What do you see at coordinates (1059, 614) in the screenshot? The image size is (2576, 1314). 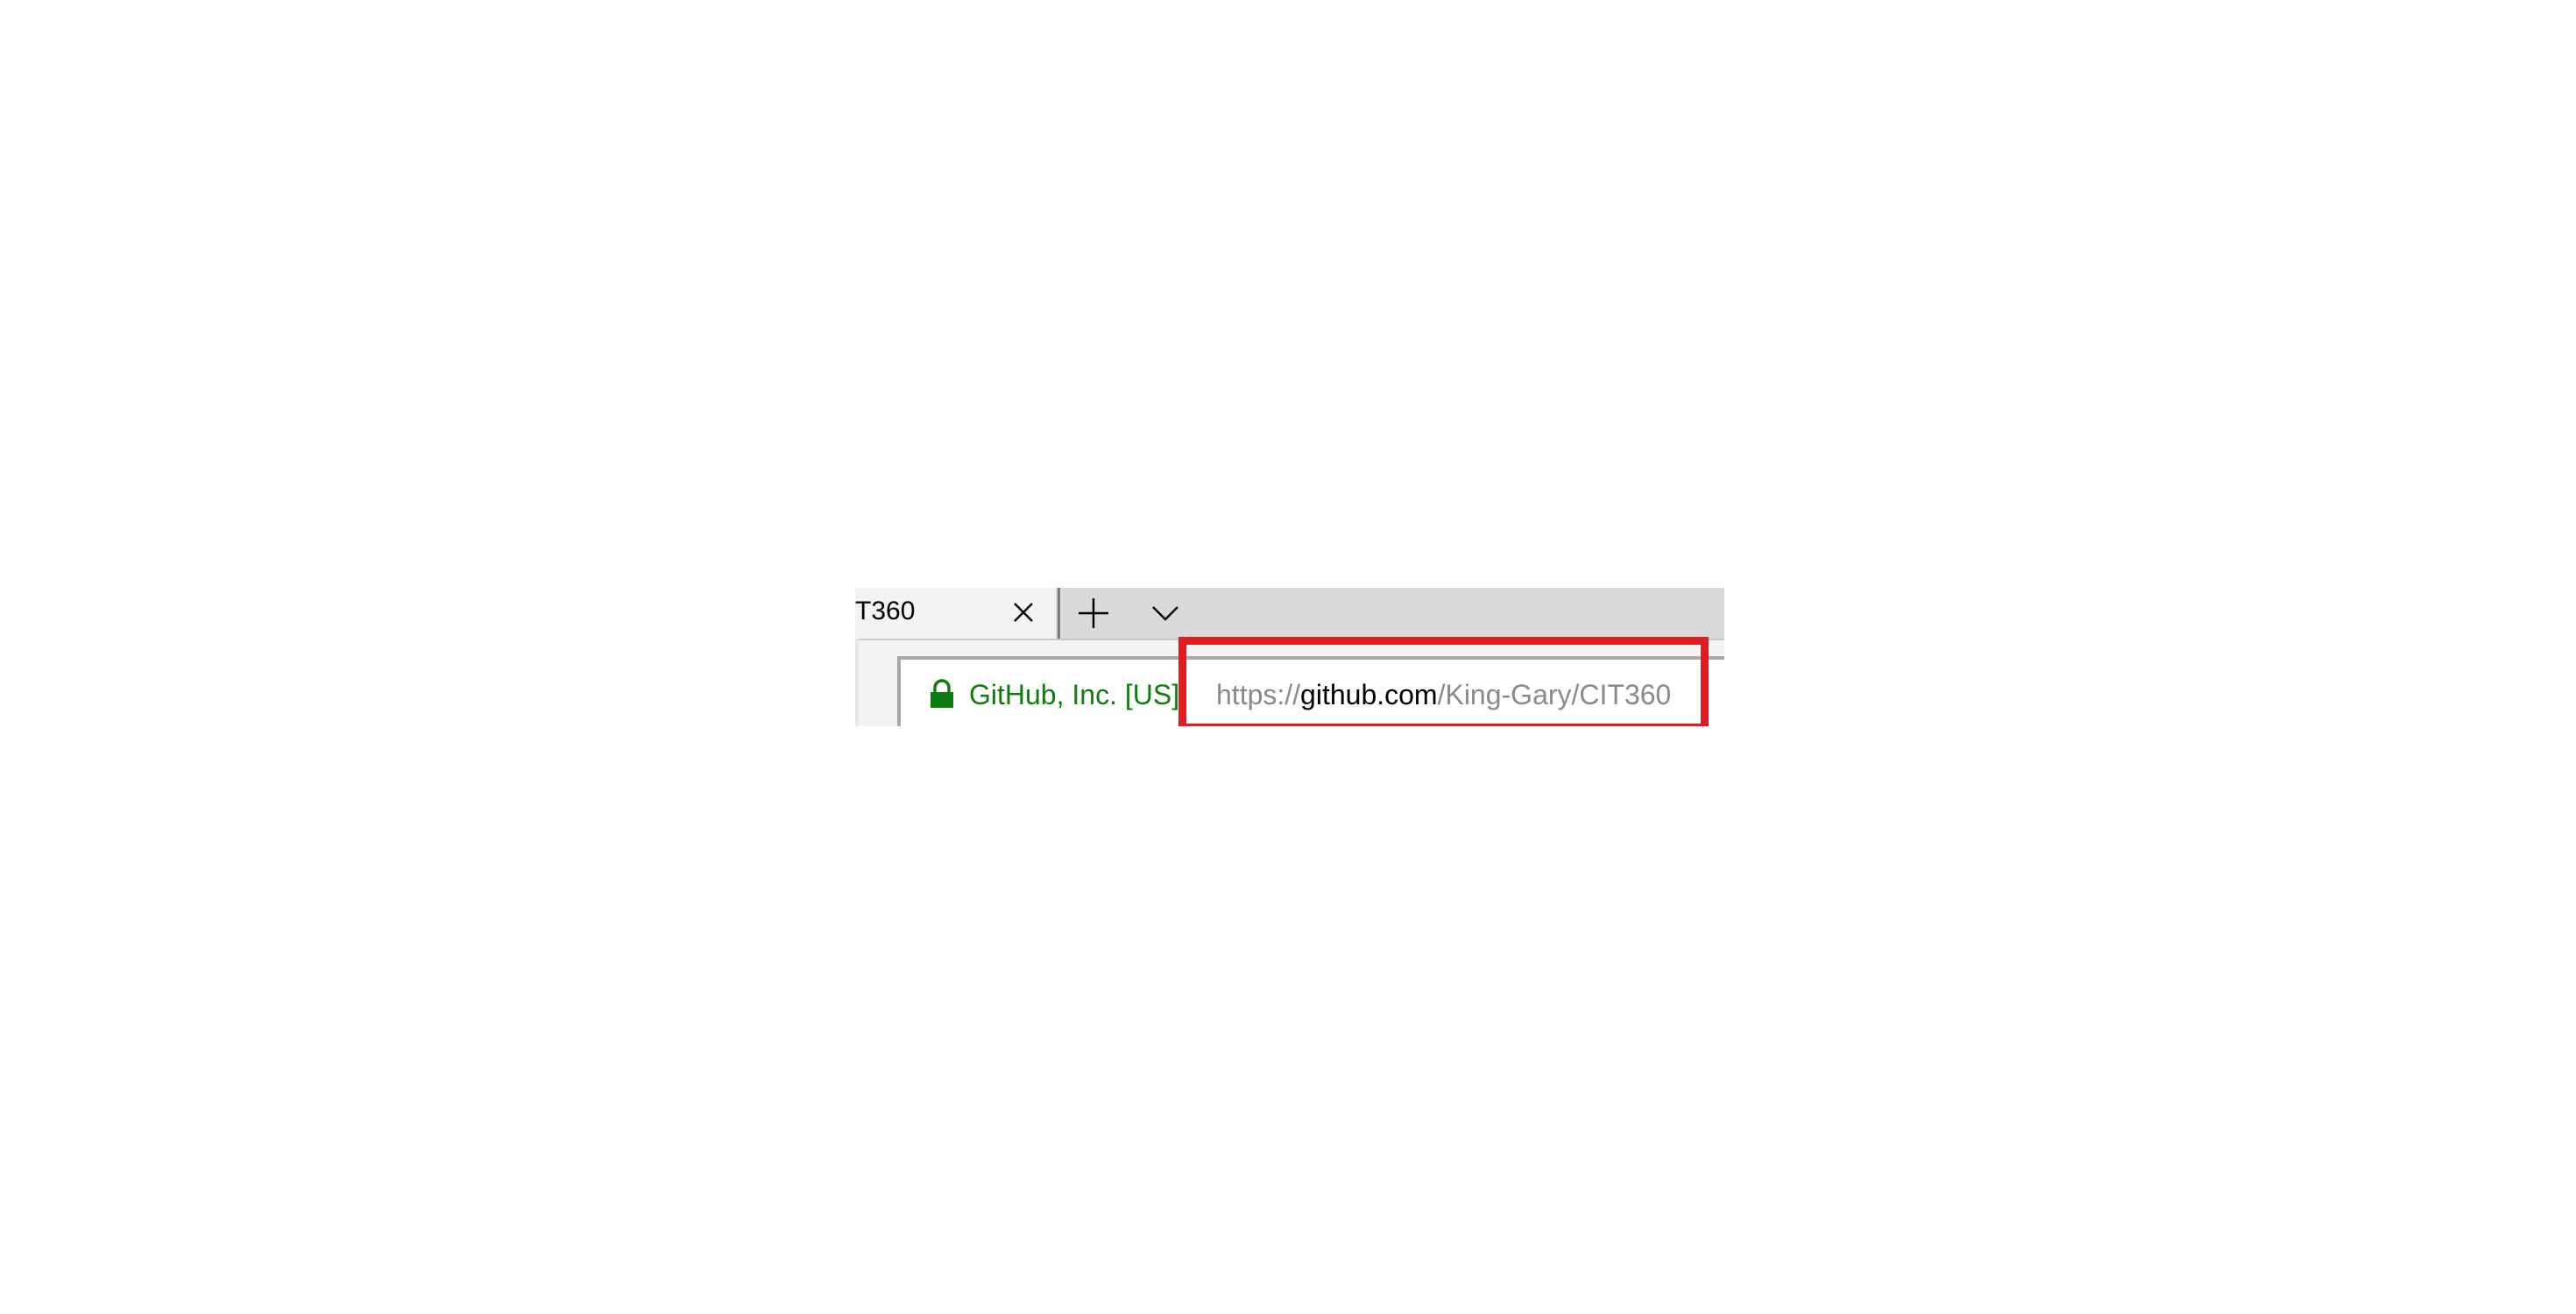 I see `tab-divider` at bounding box center [1059, 614].